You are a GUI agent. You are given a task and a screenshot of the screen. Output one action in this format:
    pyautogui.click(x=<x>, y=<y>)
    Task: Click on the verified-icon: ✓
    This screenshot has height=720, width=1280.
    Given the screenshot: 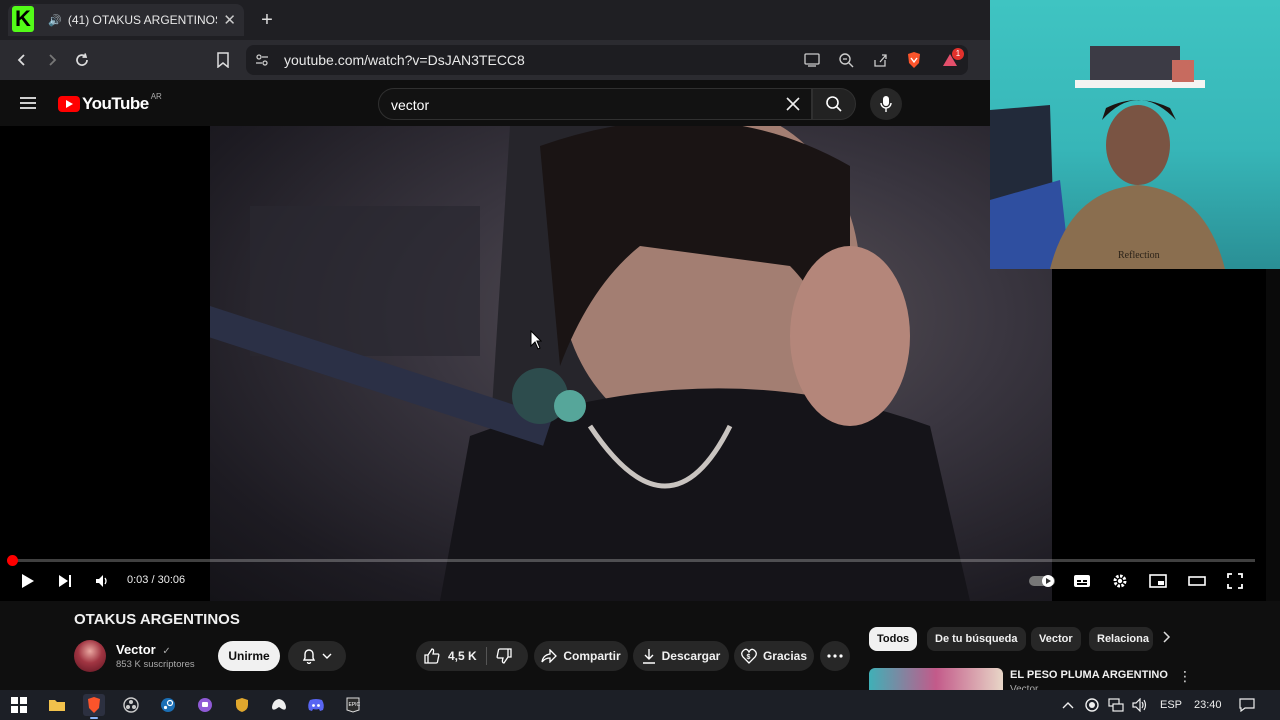 What is the action you would take?
    pyautogui.click(x=166, y=651)
    